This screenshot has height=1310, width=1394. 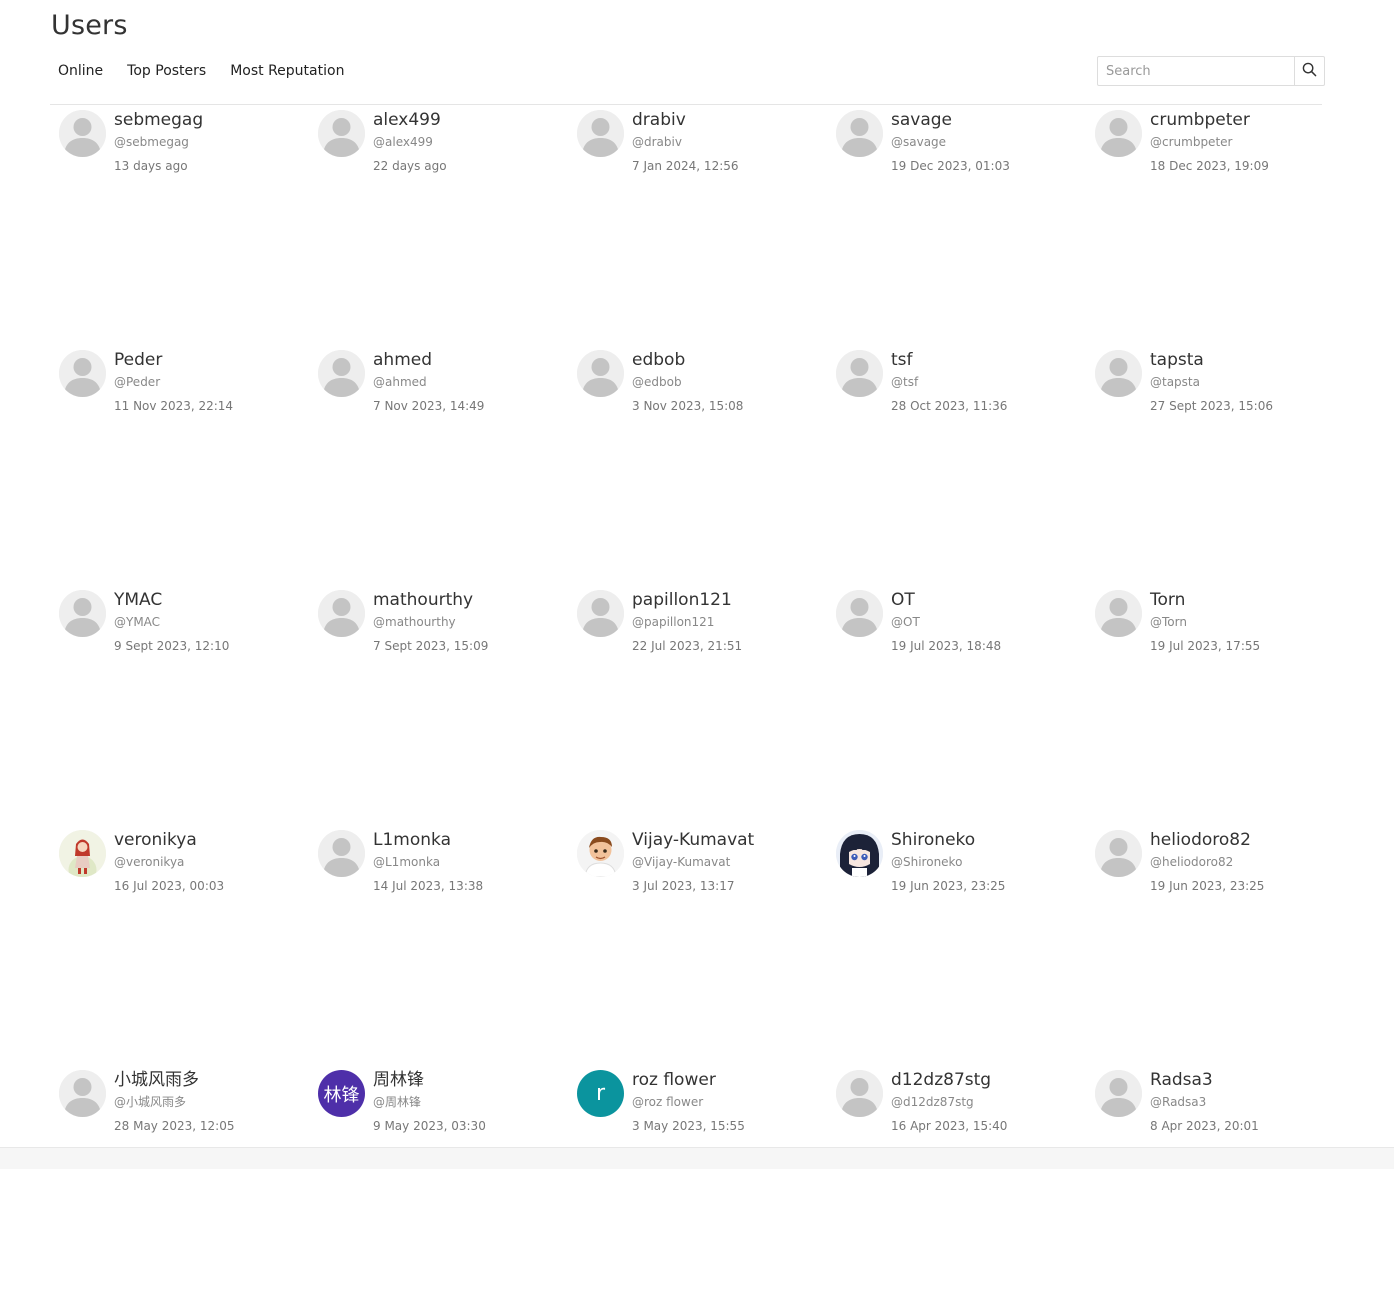 What do you see at coordinates (447, 230) in the screenshot?
I see `user-card: alex499 @alex499 22 days ago` at bounding box center [447, 230].